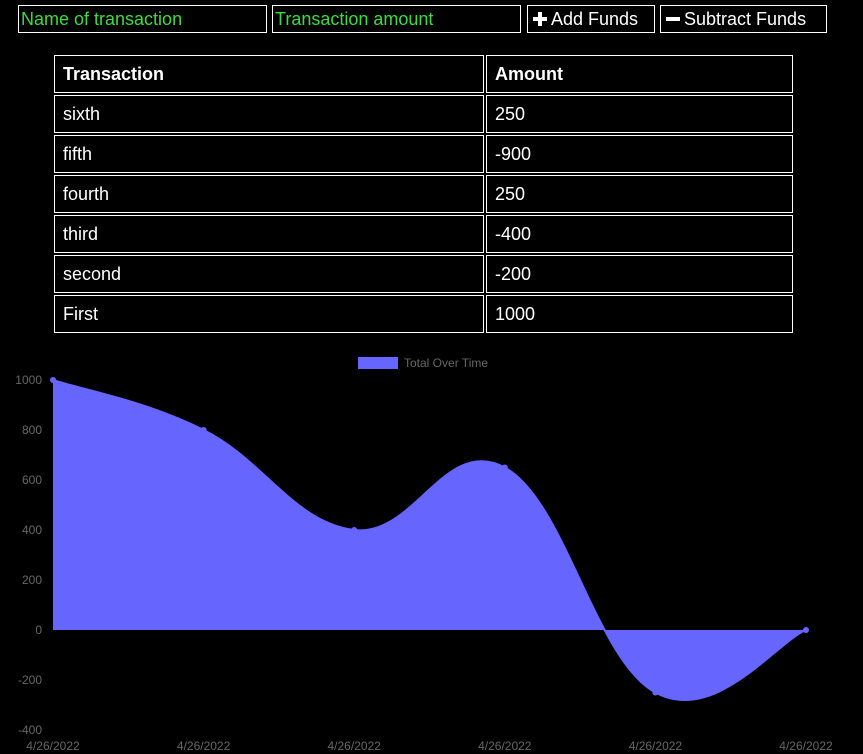 Image resolution: width=863 pixels, height=754 pixels. What do you see at coordinates (269, 154) in the screenshot?
I see `transaction-name-cell: fifth` at bounding box center [269, 154].